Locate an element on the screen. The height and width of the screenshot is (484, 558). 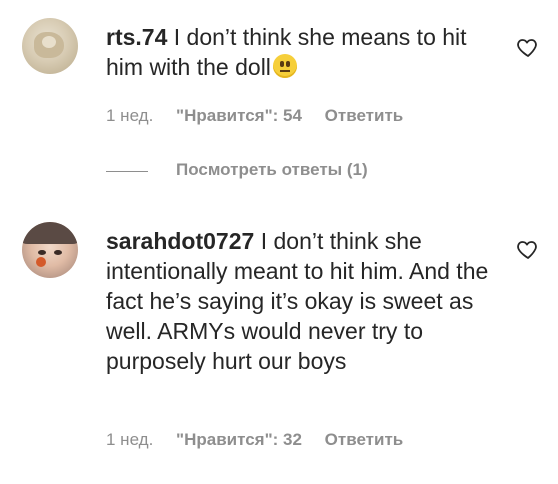
likes-count: "Нравится": 32 is located at coordinates (239, 439).